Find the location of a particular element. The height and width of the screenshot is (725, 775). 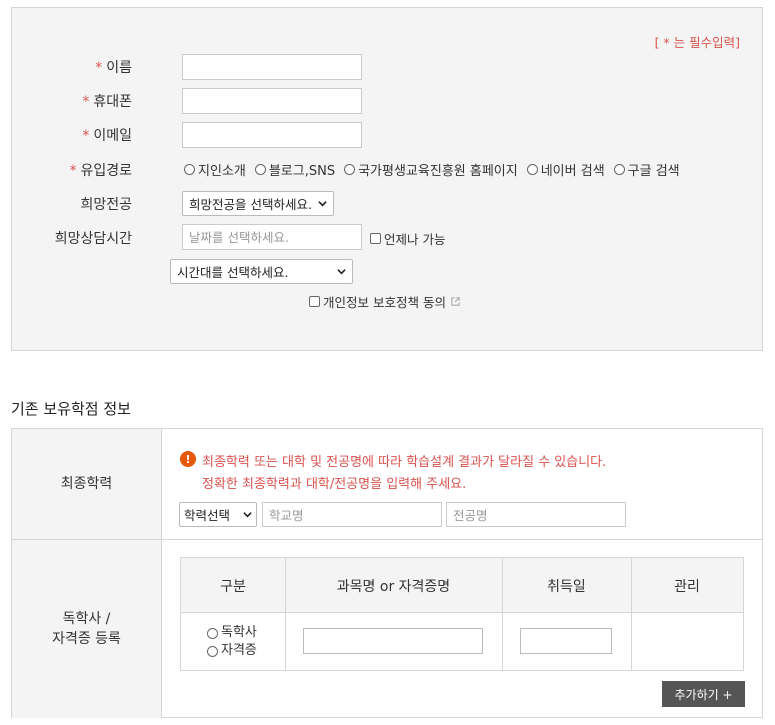

warning-icon: ! is located at coordinates (188, 459).